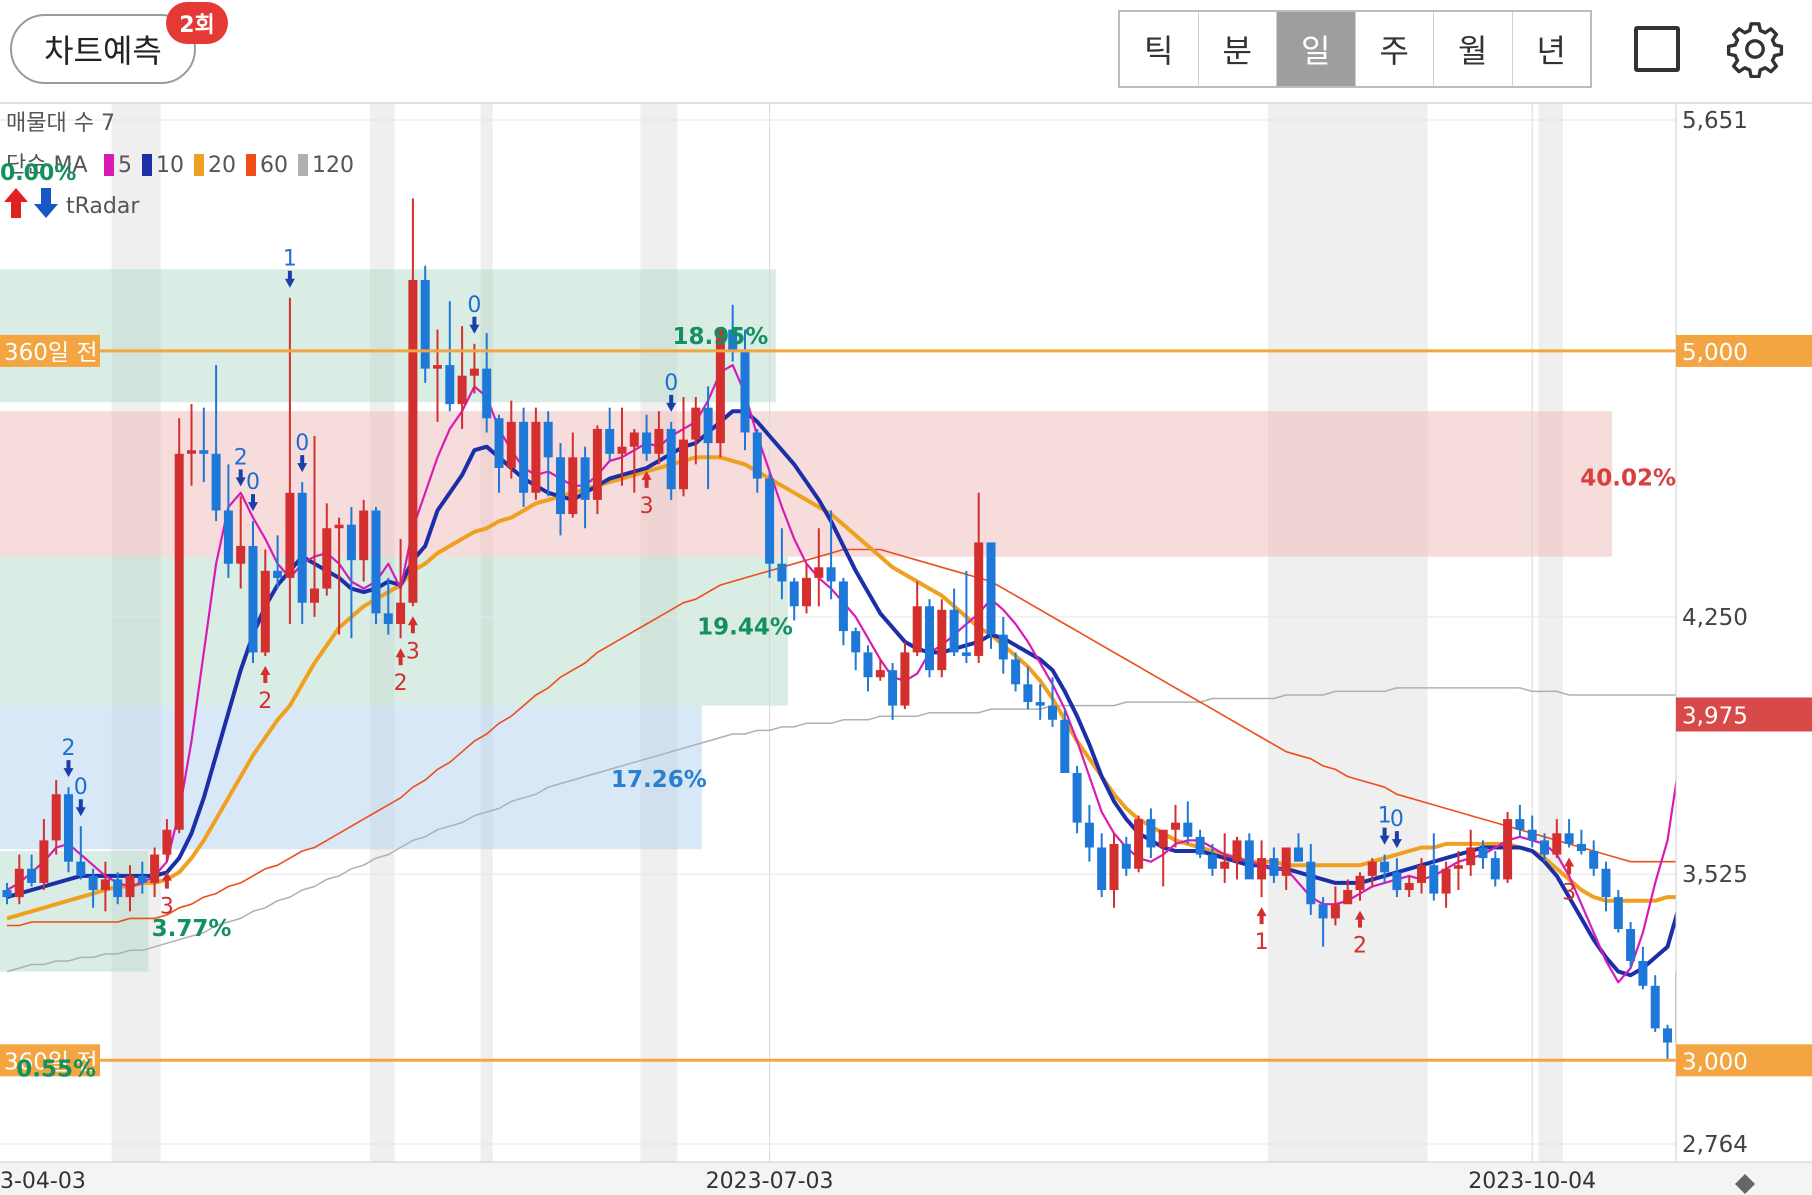 This screenshot has height=1195, width=1812. Describe the element at coordinates (1316, 49) in the screenshot. I see `tab-day: 일` at that location.